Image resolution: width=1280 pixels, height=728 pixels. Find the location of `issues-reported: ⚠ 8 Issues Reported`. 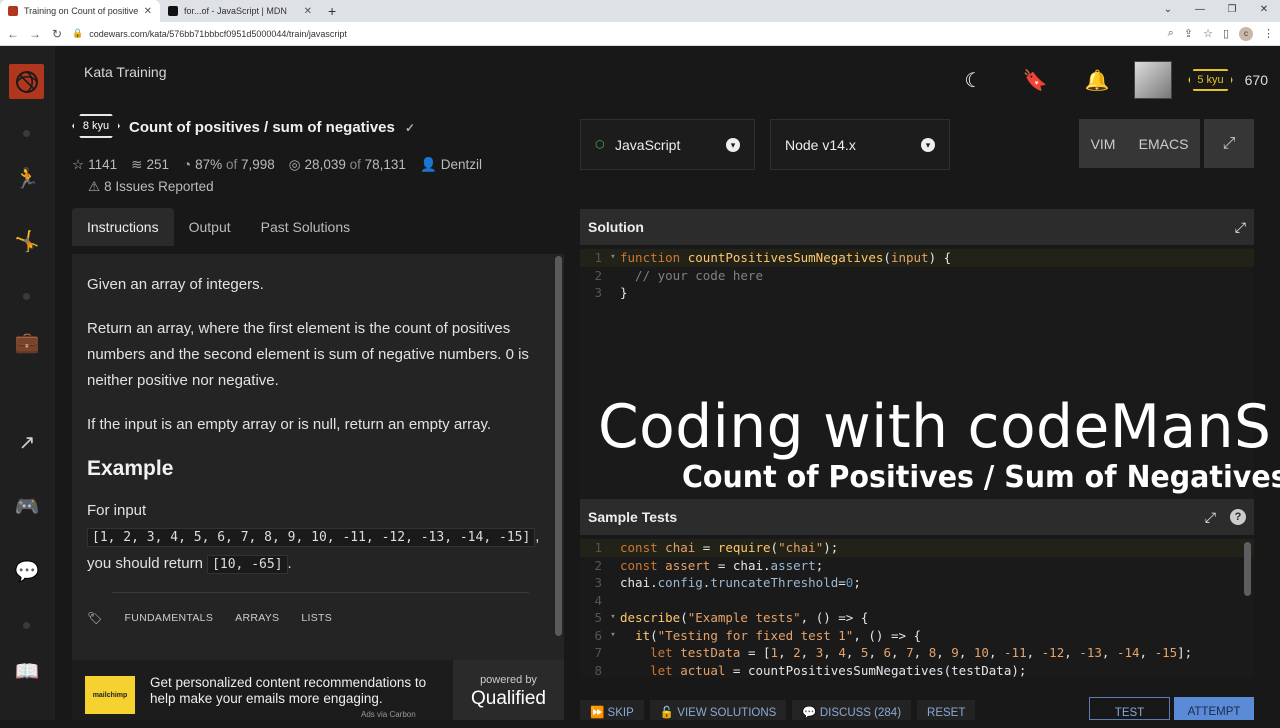

issues-reported: ⚠ 8 Issues Reported is located at coordinates (151, 187).